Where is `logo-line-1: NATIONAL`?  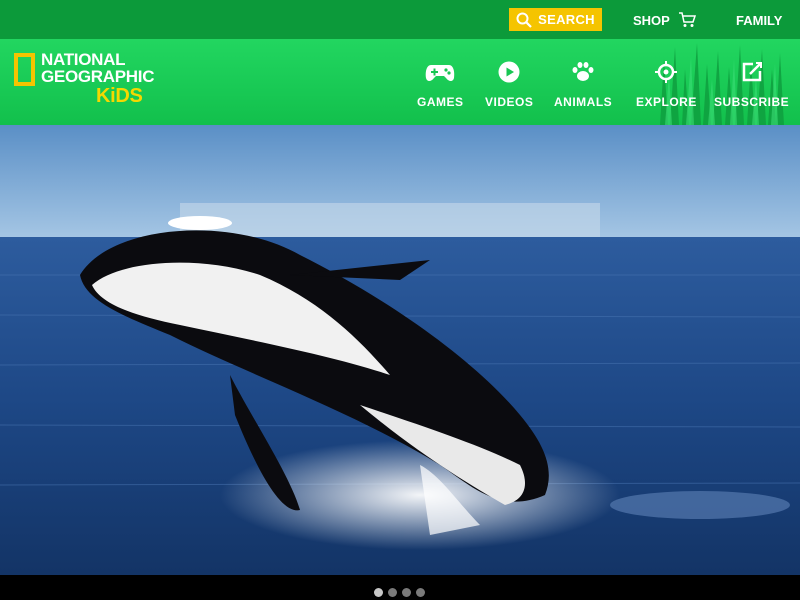 logo-line-1: NATIONAL is located at coordinates (83, 59).